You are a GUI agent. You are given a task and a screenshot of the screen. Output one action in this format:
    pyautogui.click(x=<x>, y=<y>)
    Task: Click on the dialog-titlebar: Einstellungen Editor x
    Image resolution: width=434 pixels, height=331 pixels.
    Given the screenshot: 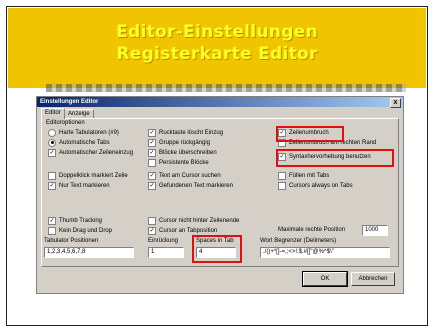 What is the action you would take?
    pyautogui.click(x=220, y=102)
    